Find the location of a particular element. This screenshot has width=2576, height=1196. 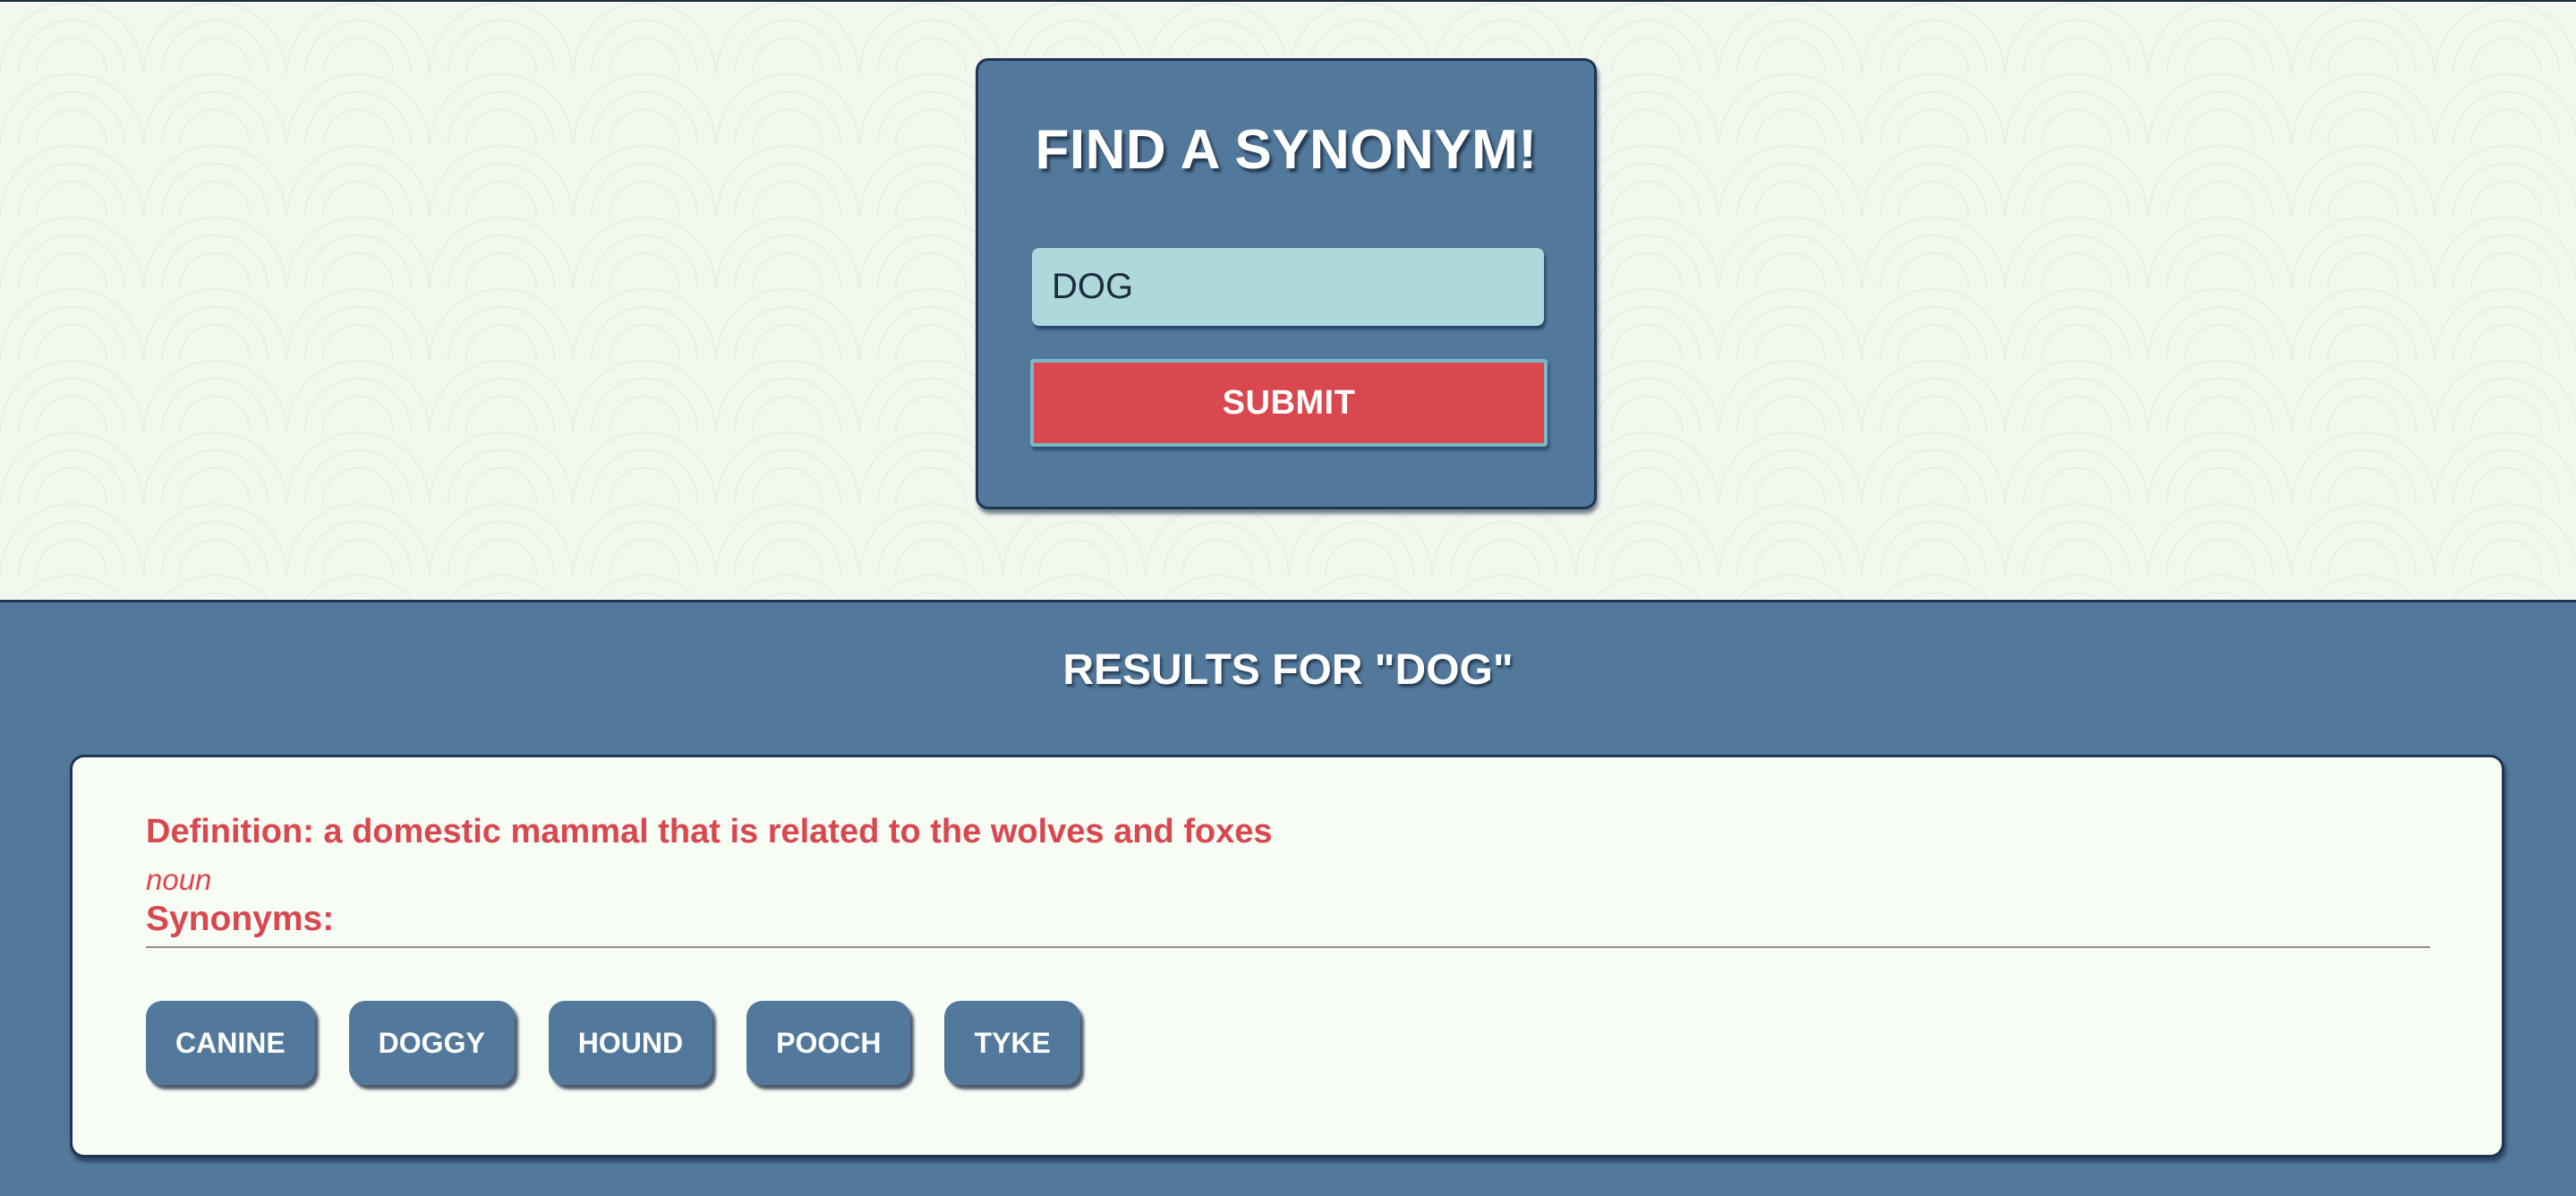

submit-button: SUBMIT is located at coordinates (1289, 403).